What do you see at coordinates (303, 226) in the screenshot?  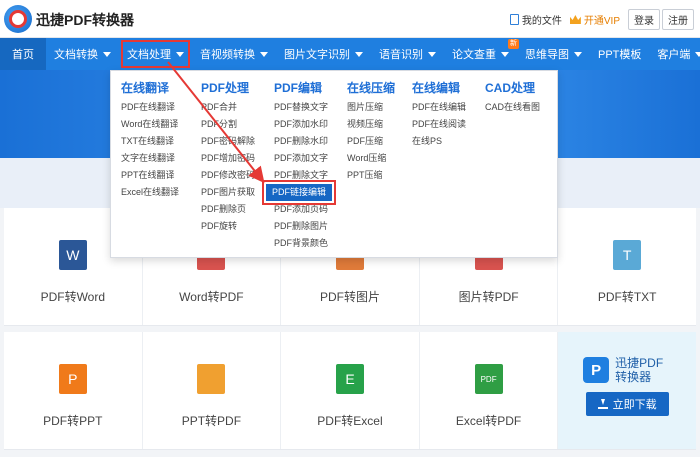 I see `menu-item: PDF删除图片` at bounding box center [303, 226].